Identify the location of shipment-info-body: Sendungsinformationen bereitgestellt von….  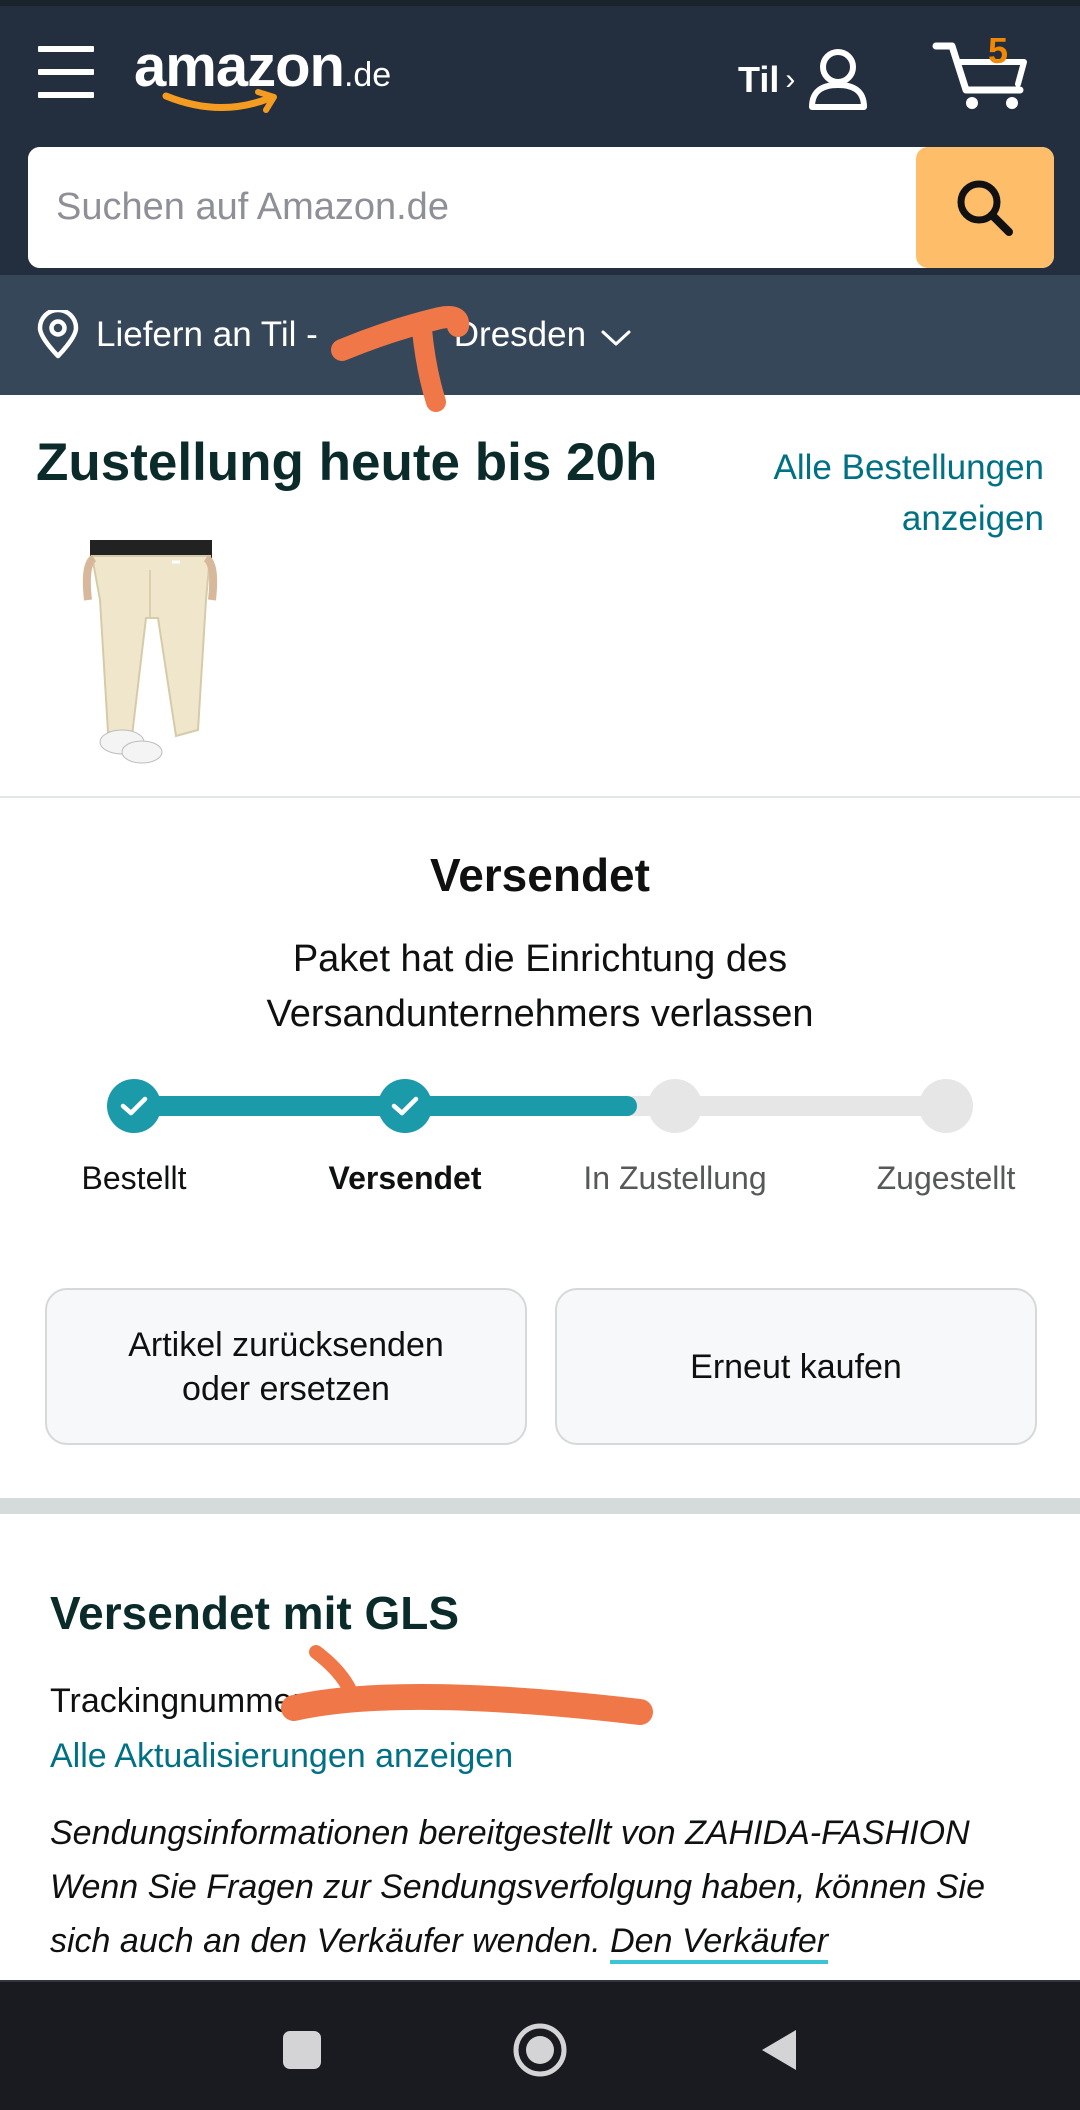
(518, 1887).